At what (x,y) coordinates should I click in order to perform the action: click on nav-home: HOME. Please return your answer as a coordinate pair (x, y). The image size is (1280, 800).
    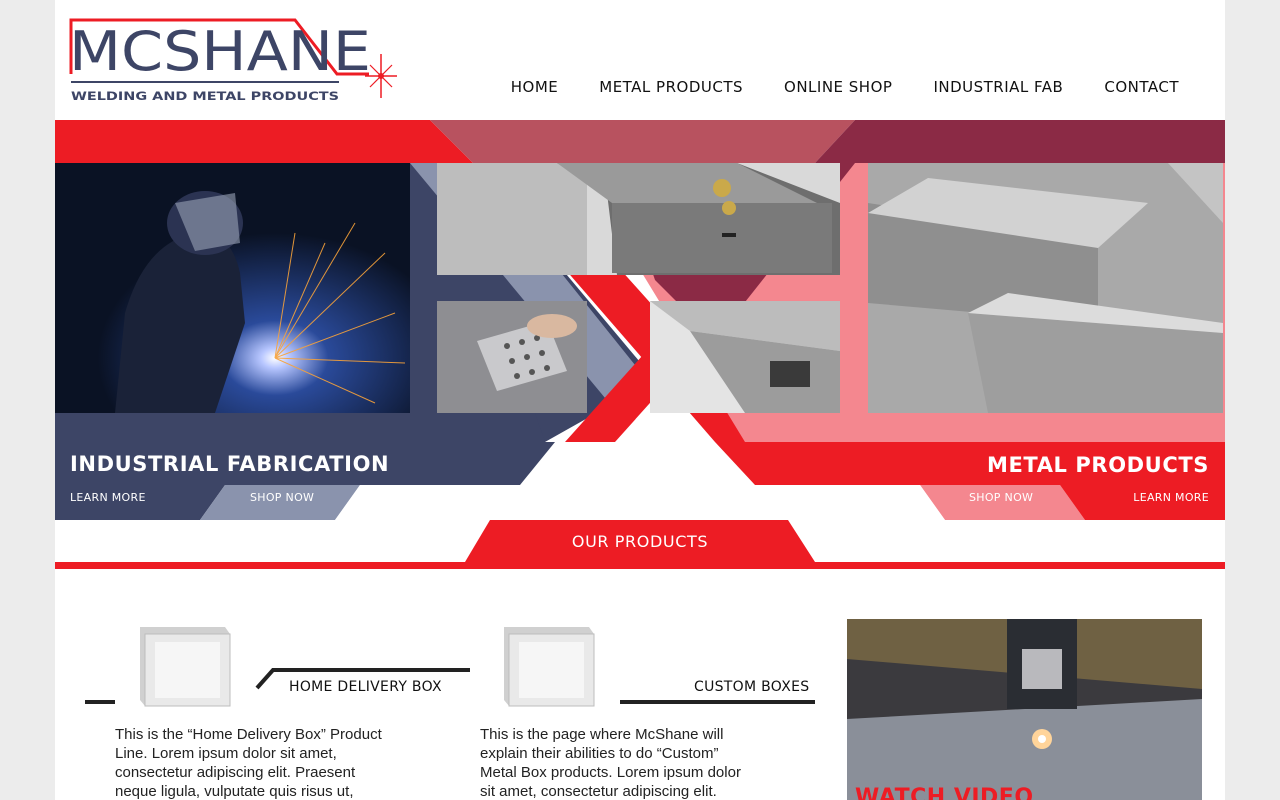
    Looking at the image, I should click on (535, 87).